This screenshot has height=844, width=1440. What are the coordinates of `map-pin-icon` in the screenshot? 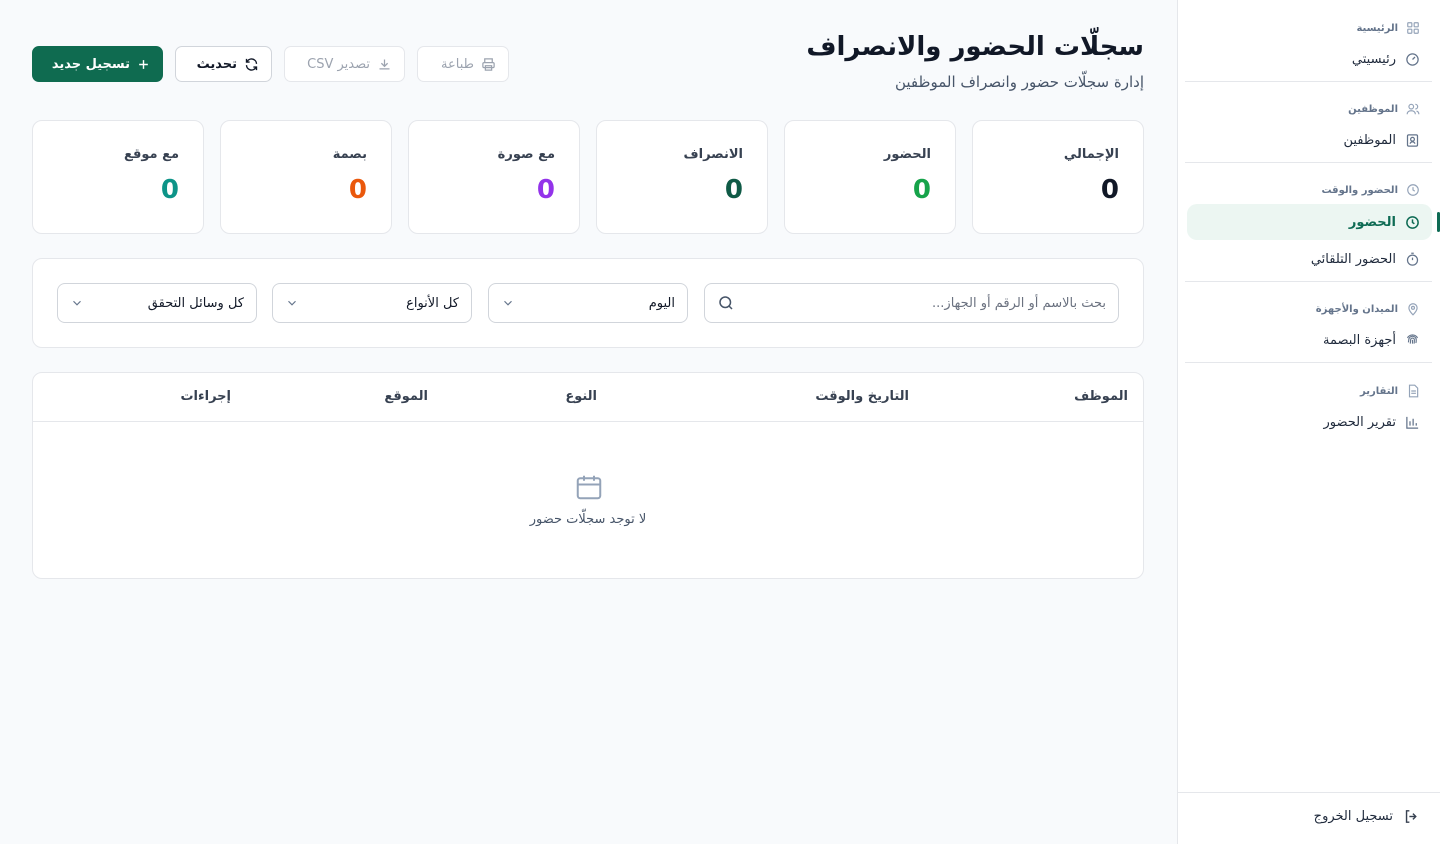 It's located at (1413, 309).